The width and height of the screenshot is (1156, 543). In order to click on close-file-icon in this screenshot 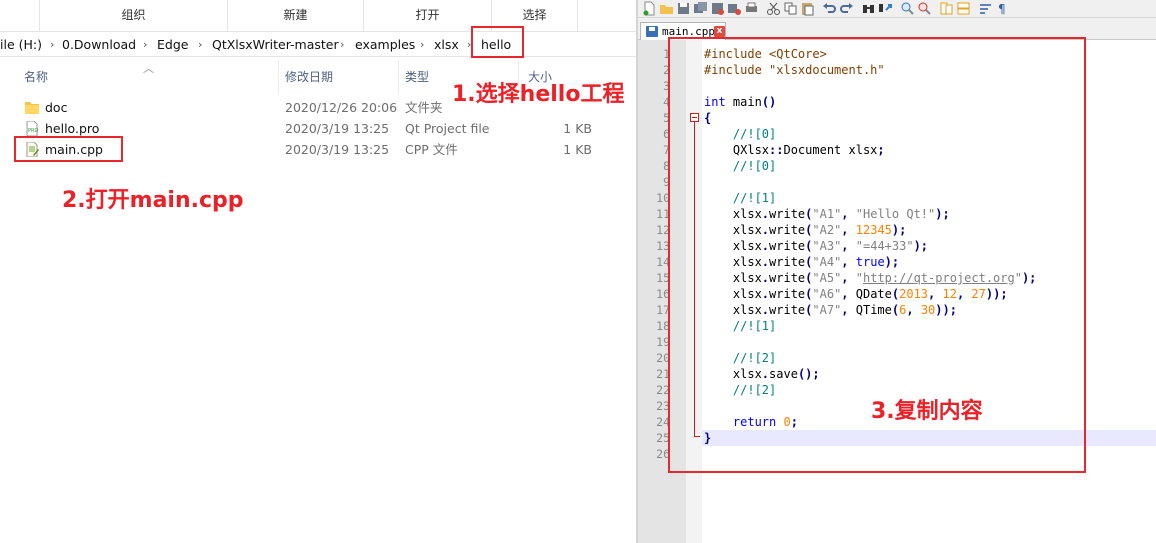, I will do `click(717, 8)`.